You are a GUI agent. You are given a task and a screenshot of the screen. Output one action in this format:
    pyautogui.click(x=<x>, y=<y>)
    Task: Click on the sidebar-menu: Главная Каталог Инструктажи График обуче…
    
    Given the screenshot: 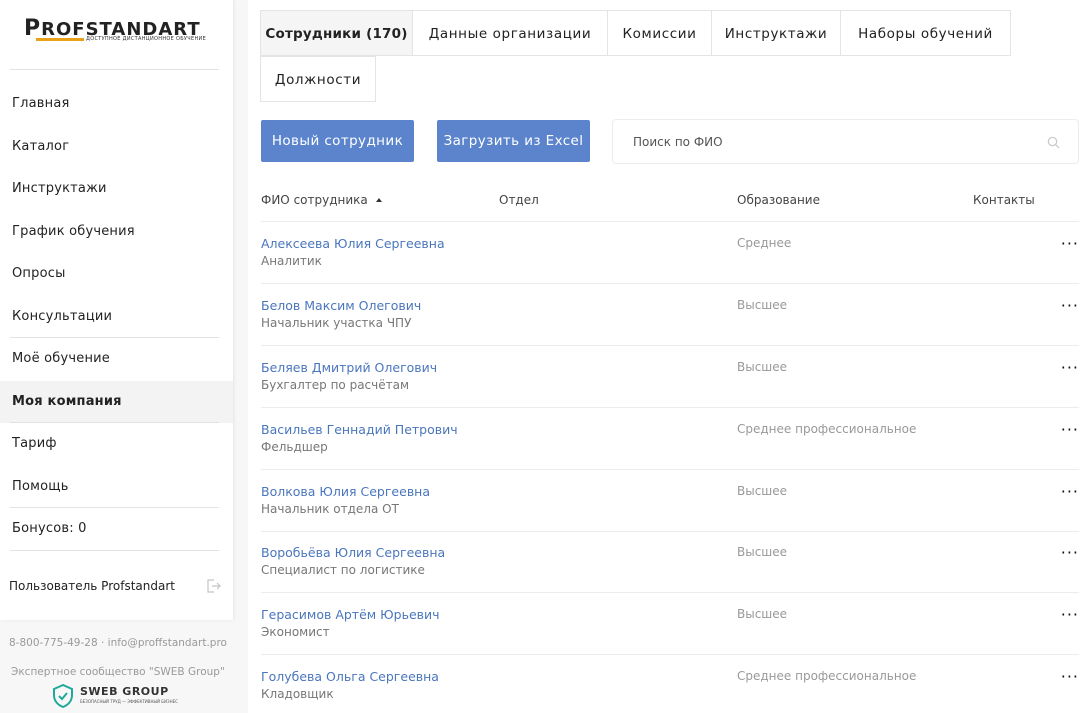 What is the action you would take?
    pyautogui.click(x=116, y=317)
    